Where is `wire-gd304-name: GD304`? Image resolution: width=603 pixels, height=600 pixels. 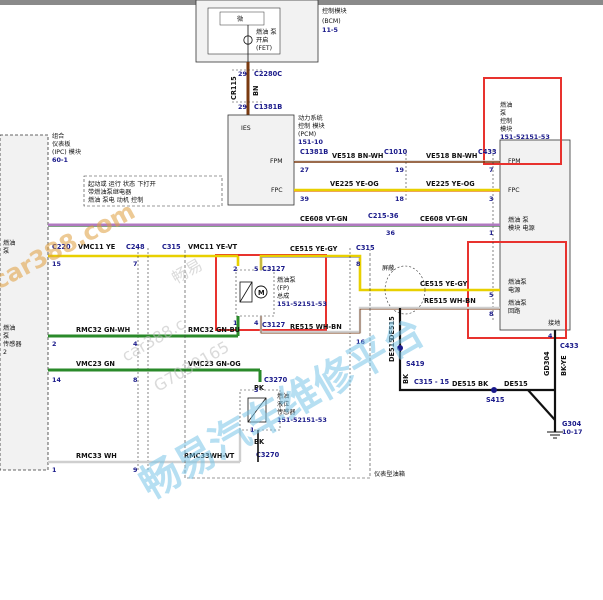
wire-gd304-name: GD304 is located at coordinates (547, 363).